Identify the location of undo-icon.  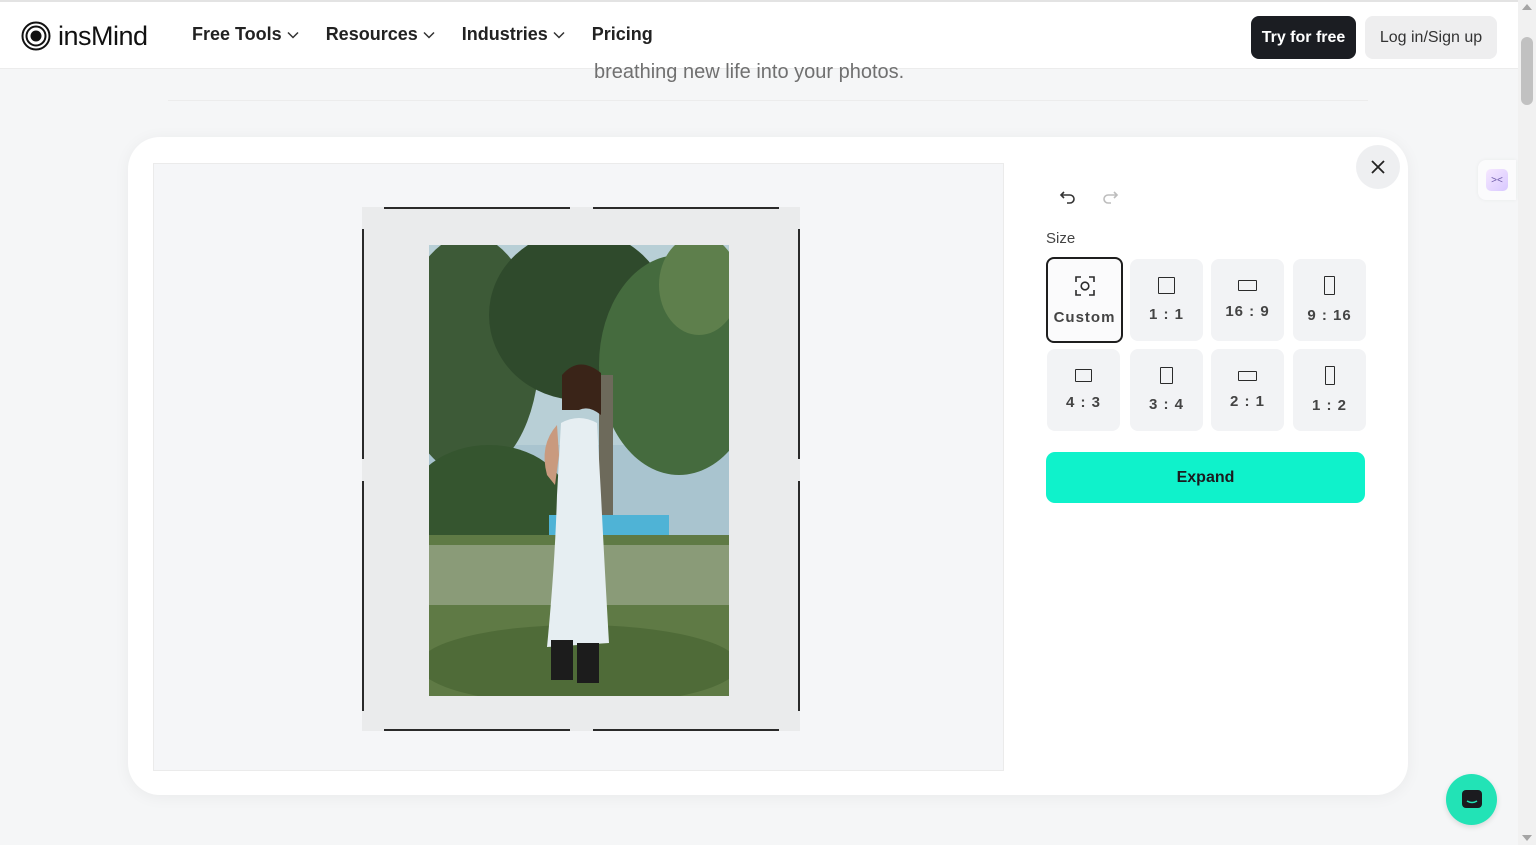
(1068, 196).